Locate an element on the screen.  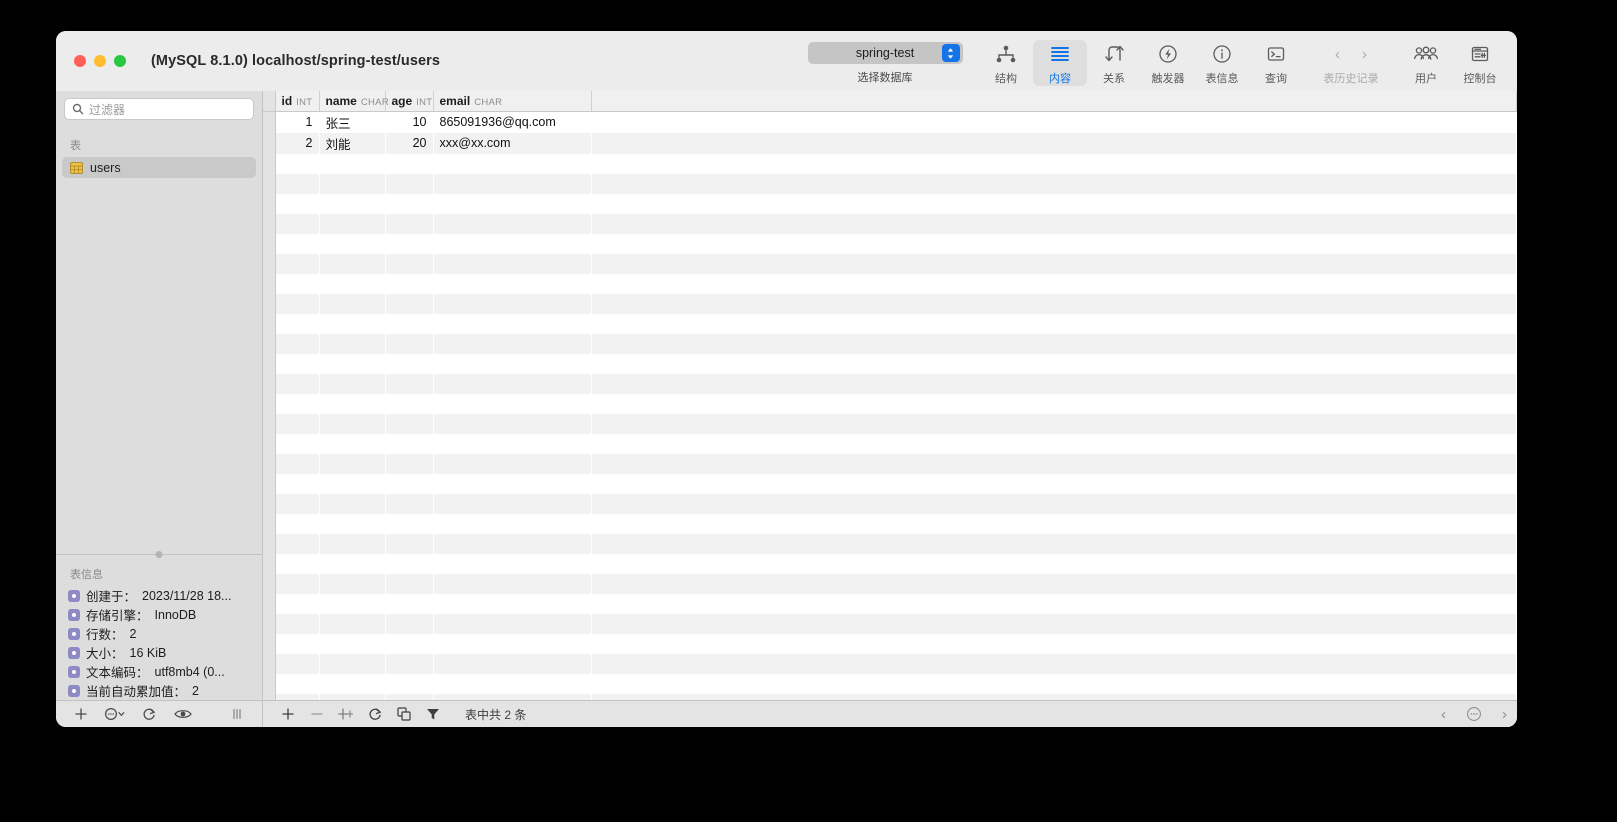
tab-triggers: 触发器 is located at coordinates (1168, 63).